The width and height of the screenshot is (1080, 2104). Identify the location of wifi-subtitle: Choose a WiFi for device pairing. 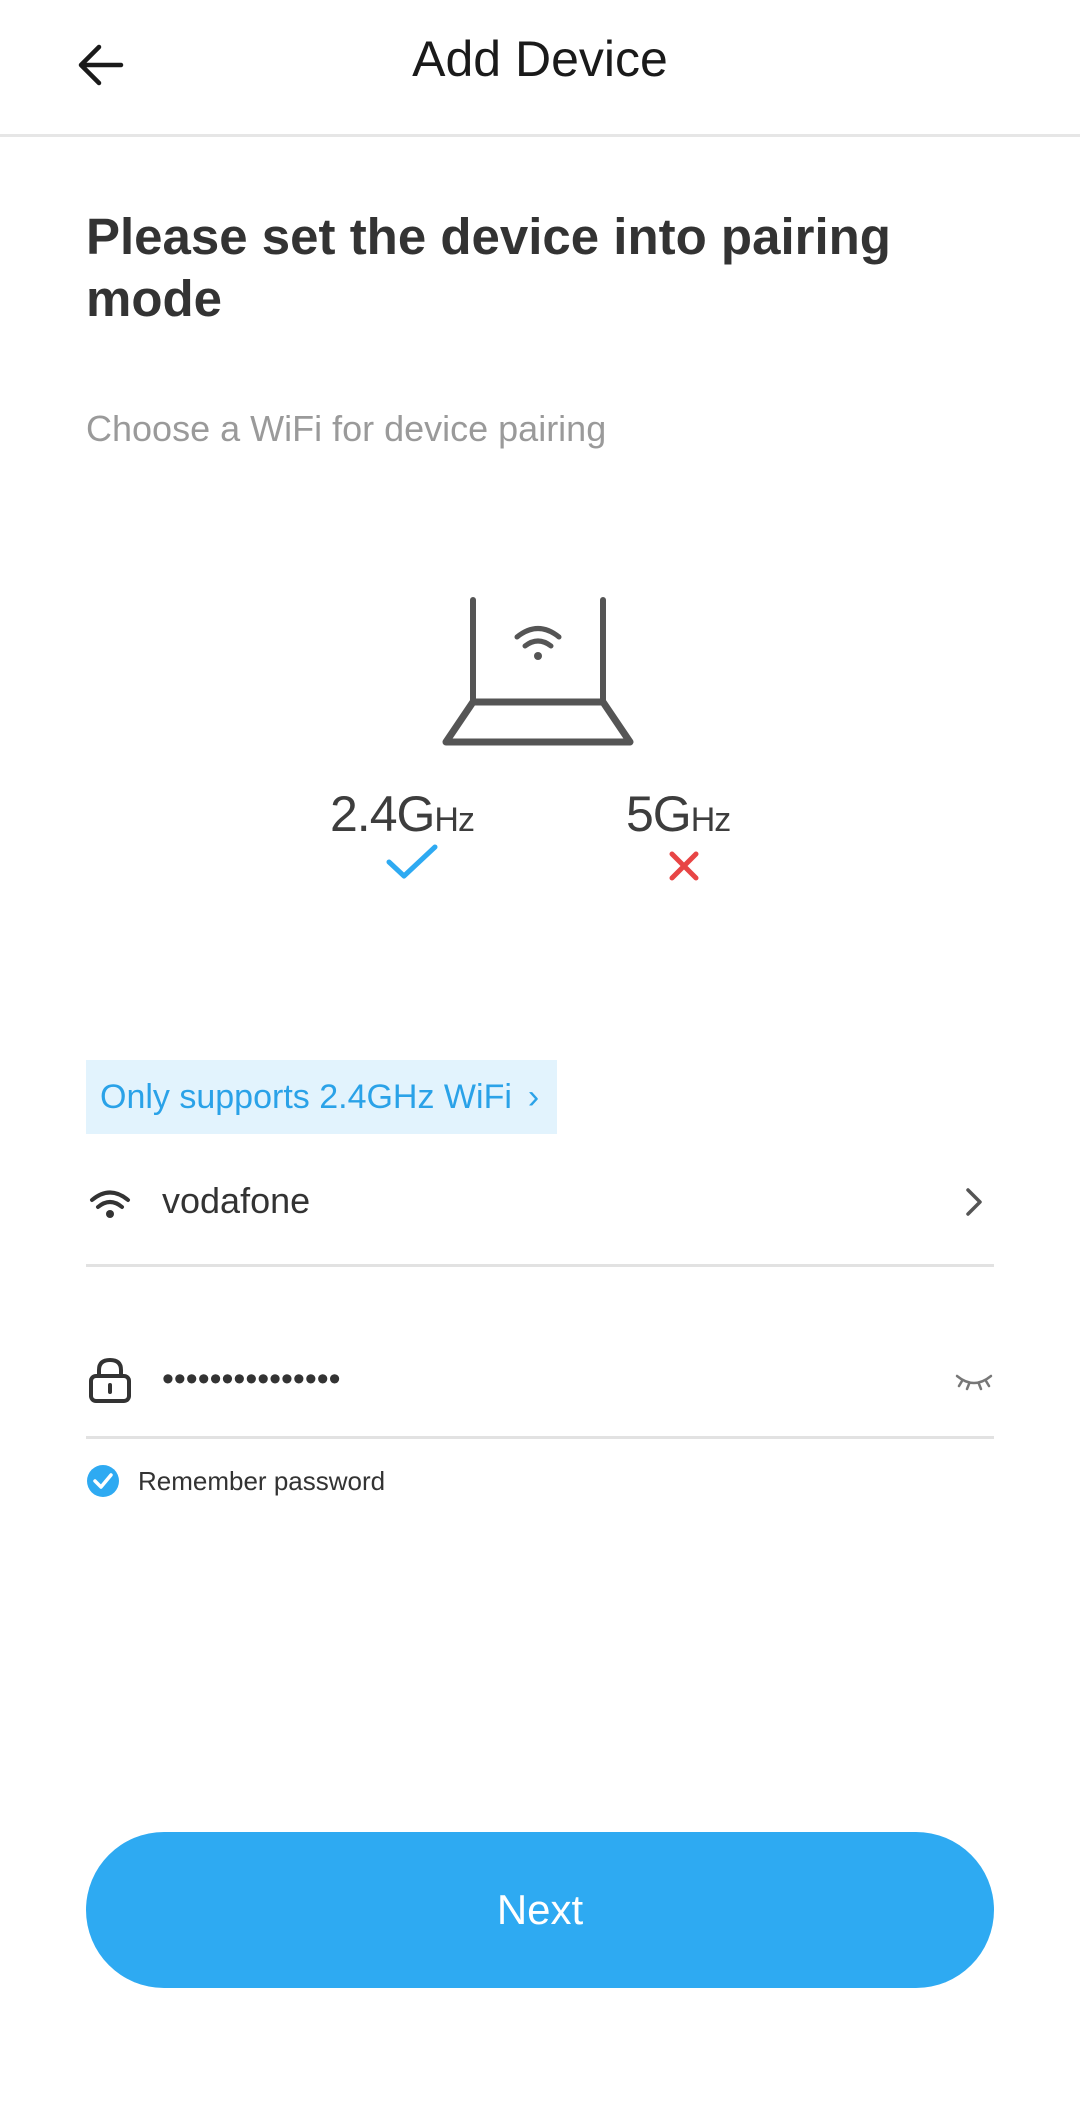
(346, 428).